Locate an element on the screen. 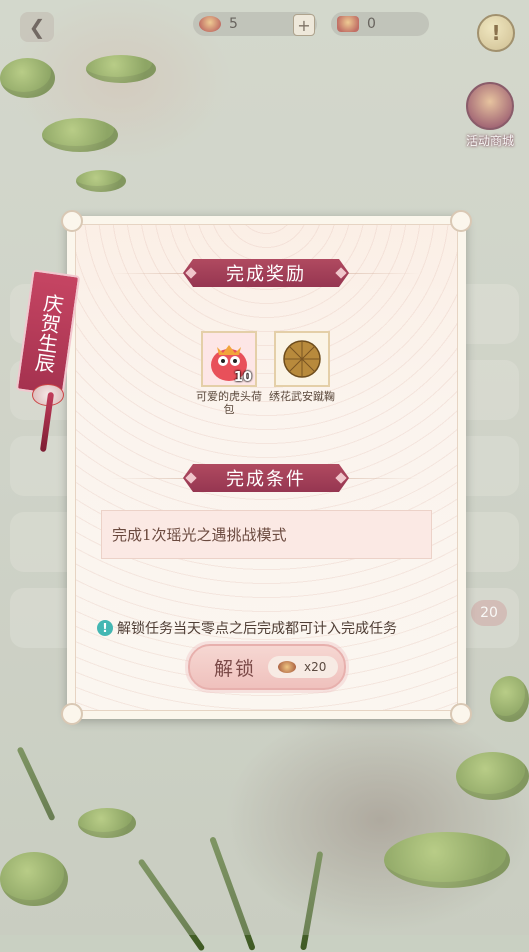  condition-section-title: 完成条件 is located at coordinates (266, 478).